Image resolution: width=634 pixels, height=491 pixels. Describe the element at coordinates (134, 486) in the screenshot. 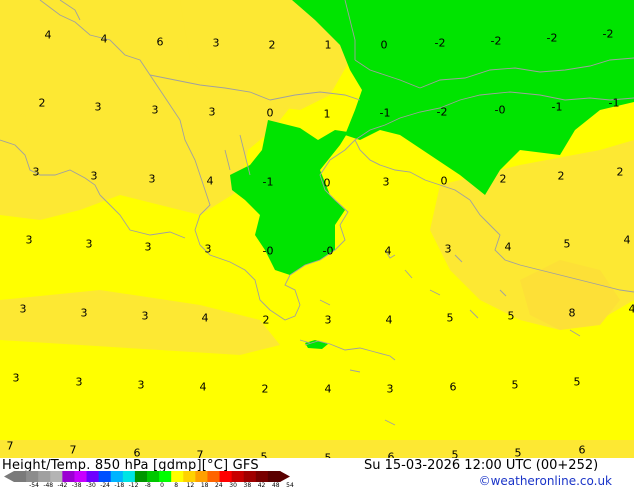

I see `scale-tick-label: -12` at that location.